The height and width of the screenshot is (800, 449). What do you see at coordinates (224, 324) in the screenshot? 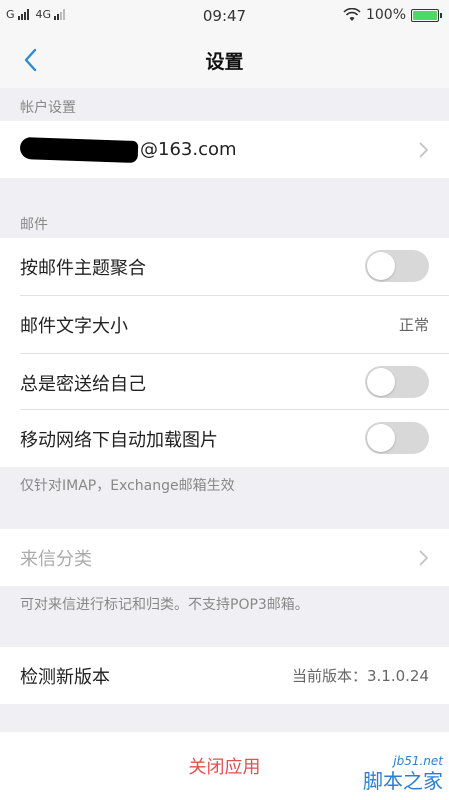
I see `mail-row-font-size: 邮件文字大小 正常` at bounding box center [224, 324].